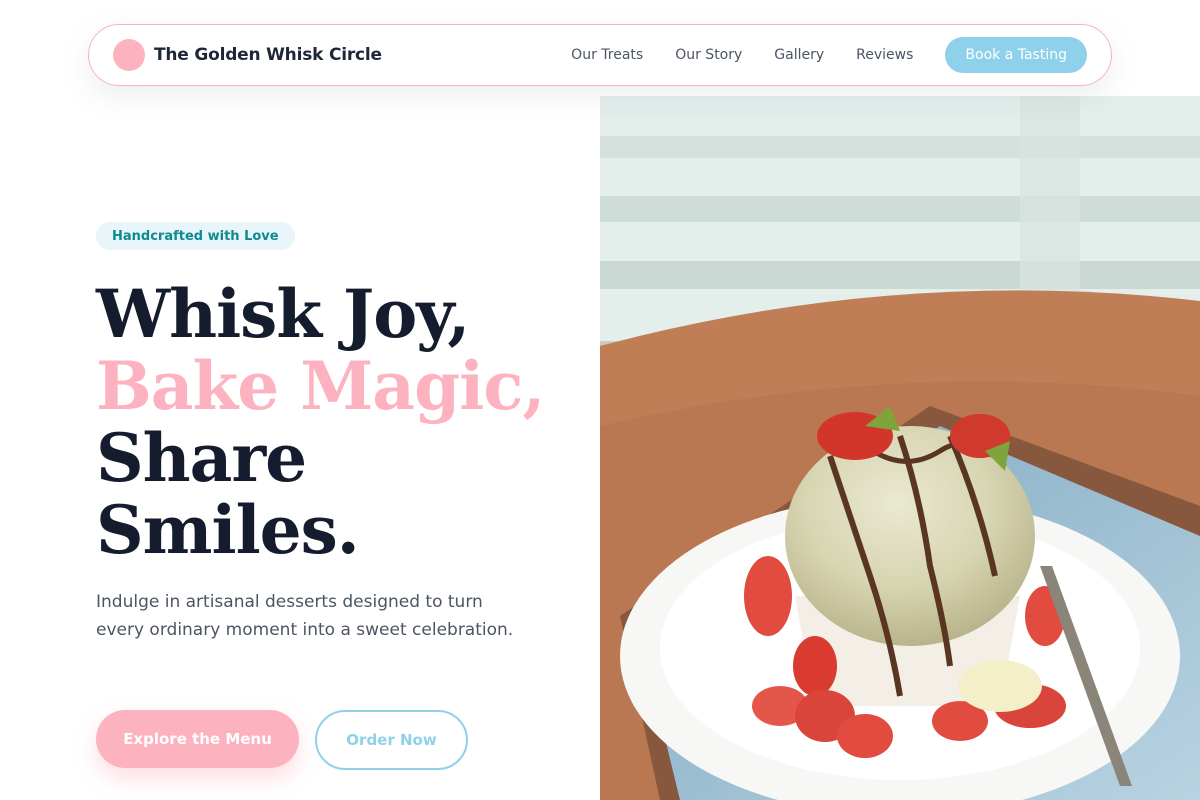 Image resolution: width=1200 pixels, height=800 pixels. Describe the element at coordinates (708, 55) in the screenshot. I see `nav-link-our-story: Our Story` at that location.